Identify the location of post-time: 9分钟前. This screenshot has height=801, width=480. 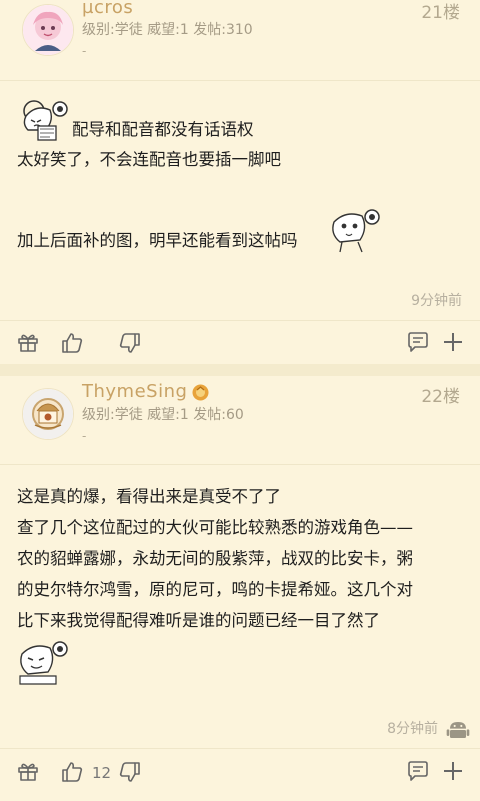
(436, 301).